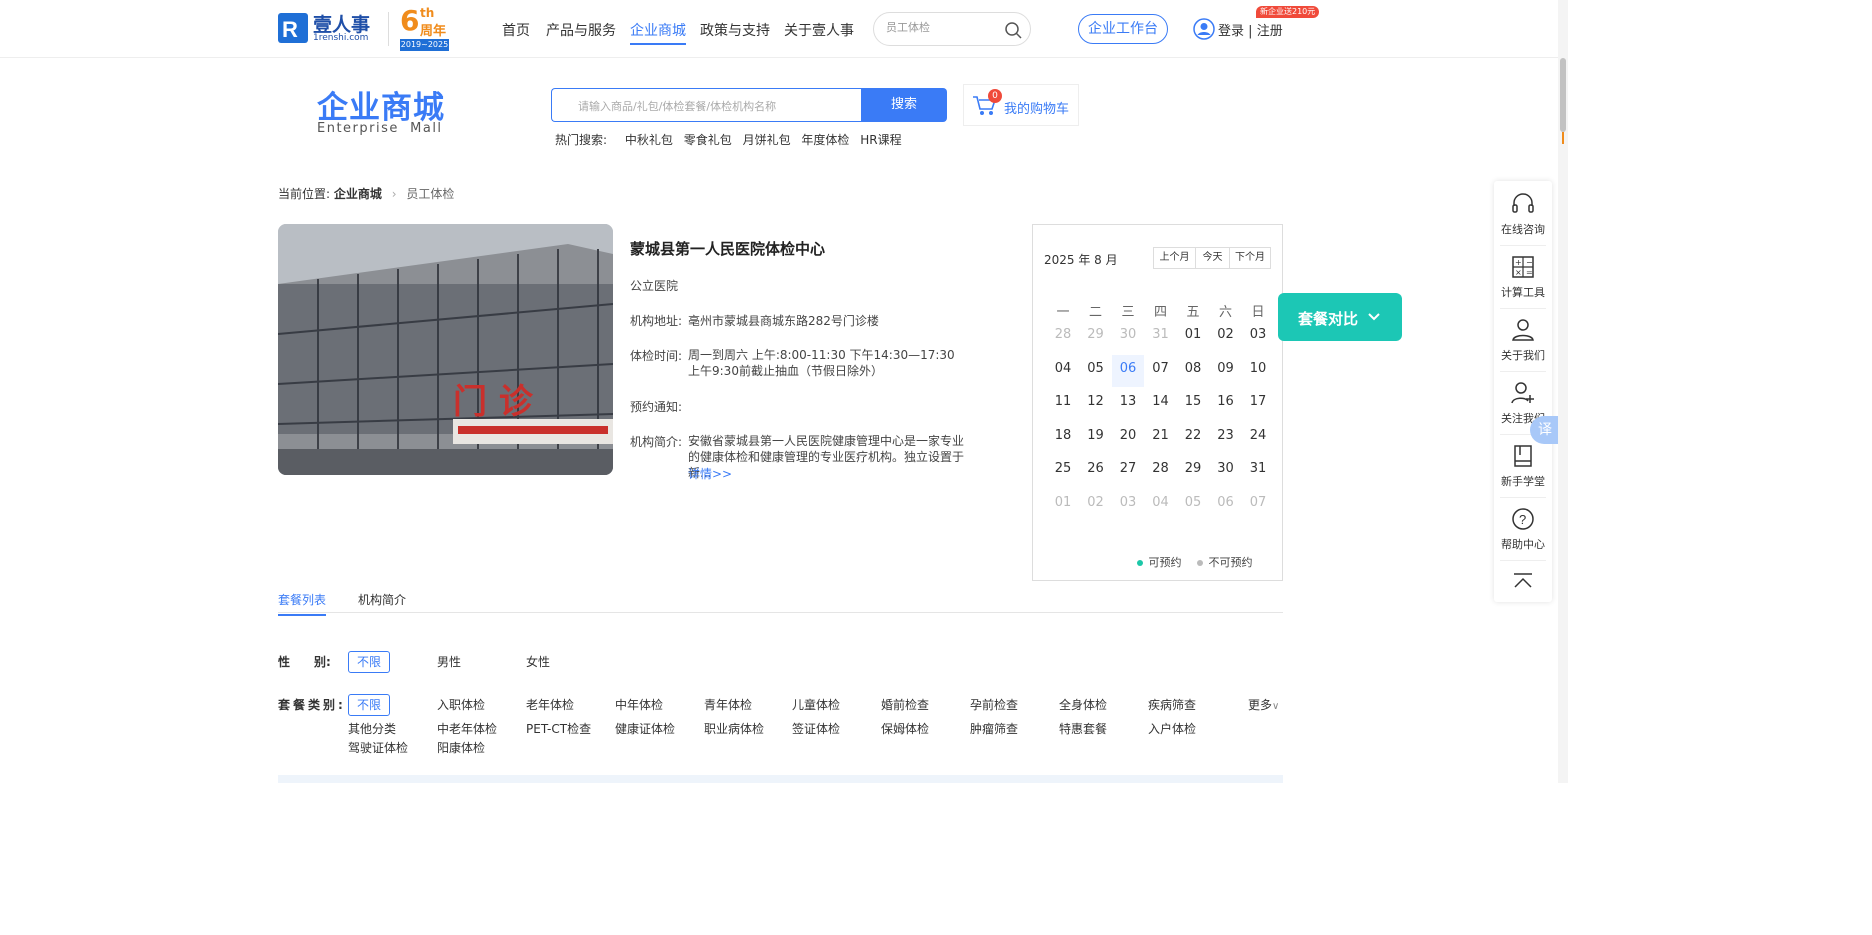  I want to click on mall-search-button: 搜索, so click(904, 105).